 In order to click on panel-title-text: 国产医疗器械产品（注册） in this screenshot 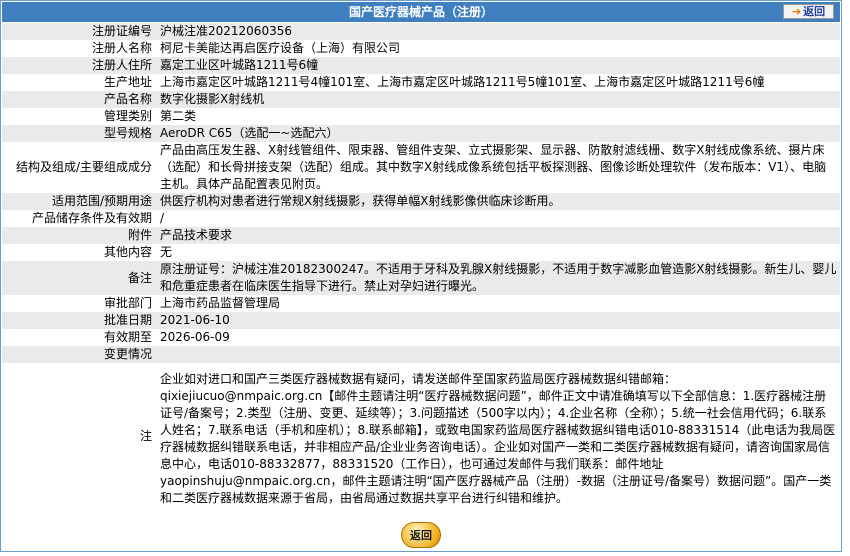, I will do `click(420, 12)`.